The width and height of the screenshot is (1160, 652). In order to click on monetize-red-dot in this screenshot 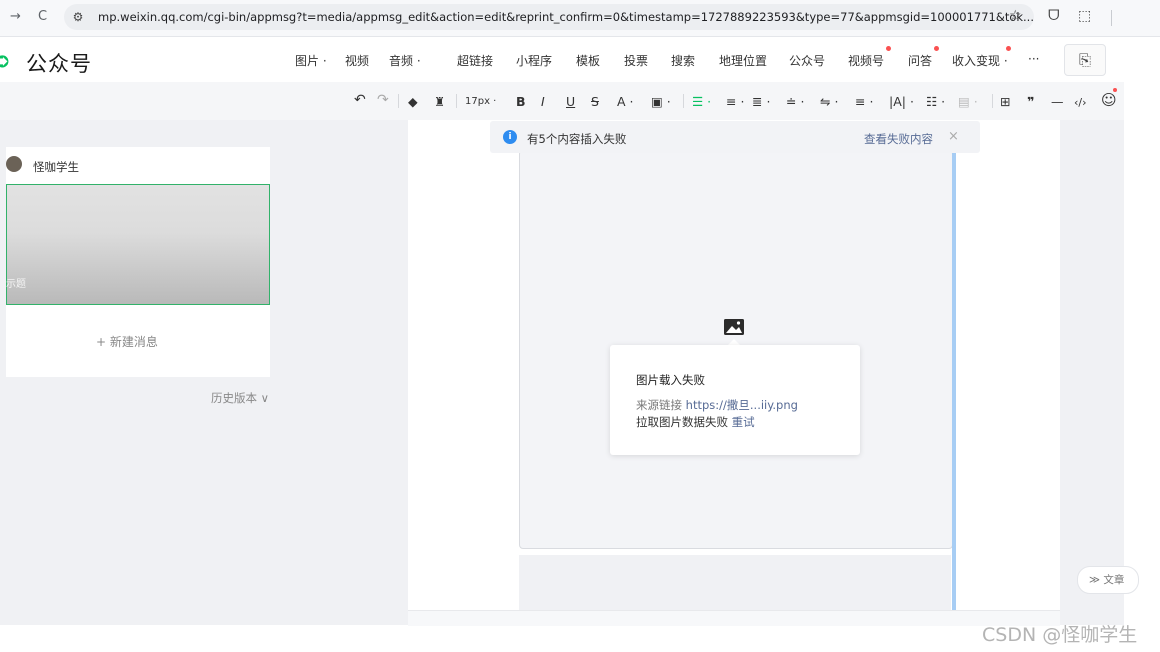, I will do `click(1008, 48)`.